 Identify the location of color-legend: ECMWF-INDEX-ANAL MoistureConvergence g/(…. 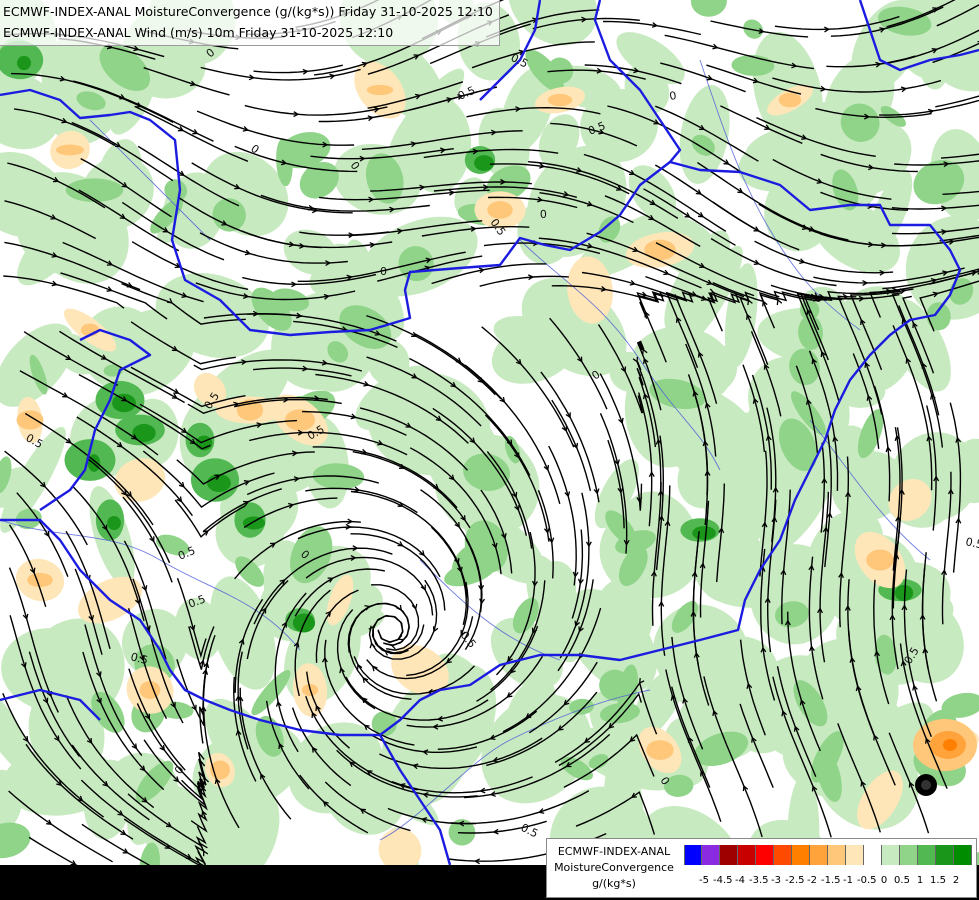
(761, 868).